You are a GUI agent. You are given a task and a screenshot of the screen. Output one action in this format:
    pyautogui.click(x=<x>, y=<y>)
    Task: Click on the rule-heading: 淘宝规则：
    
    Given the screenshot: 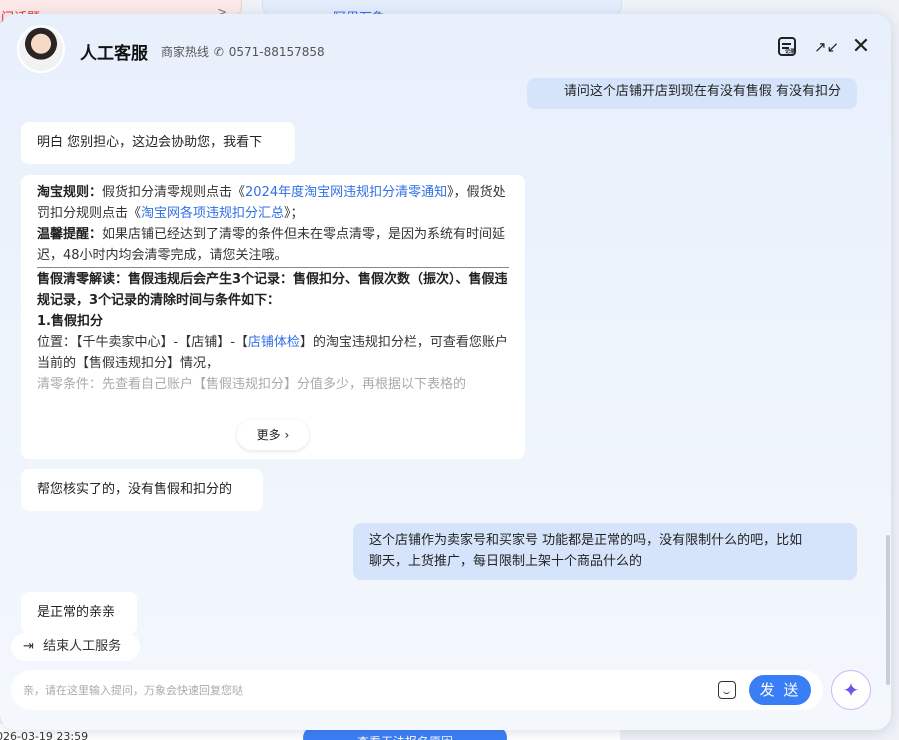 What is the action you would take?
    pyautogui.click(x=70, y=192)
    